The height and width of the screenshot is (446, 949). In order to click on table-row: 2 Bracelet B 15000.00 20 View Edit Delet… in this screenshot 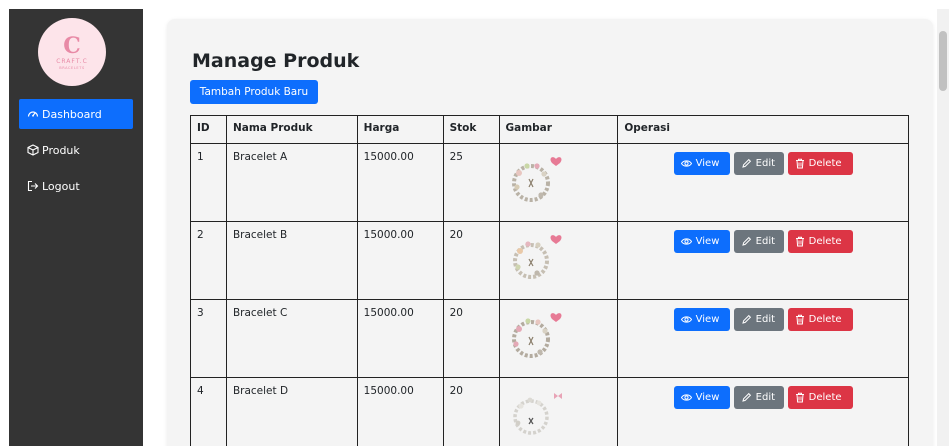, I will do `click(549, 260)`.